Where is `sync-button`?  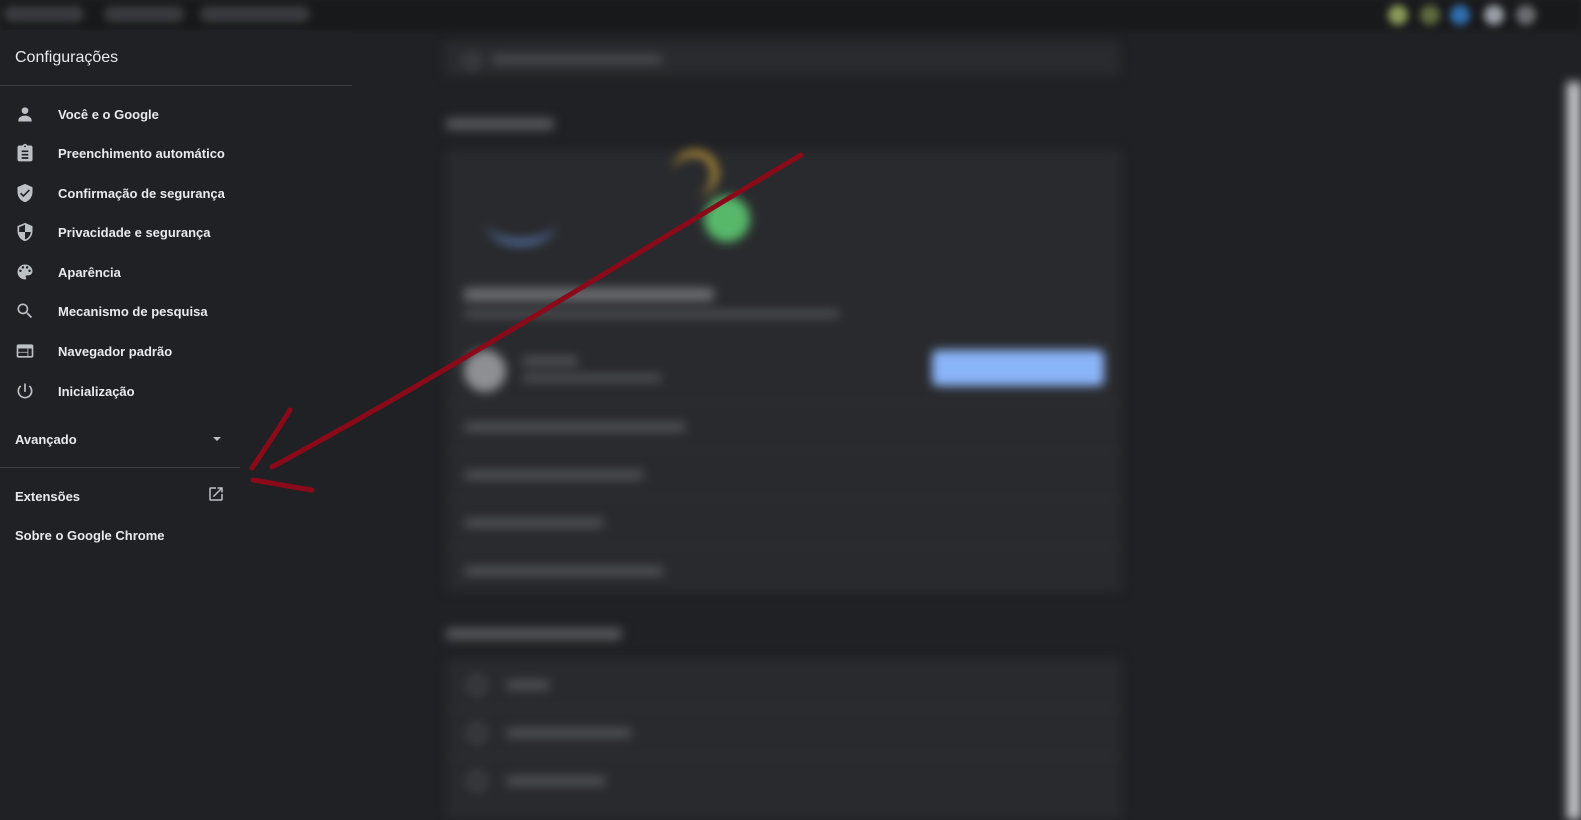 sync-button is located at coordinates (1018, 368).